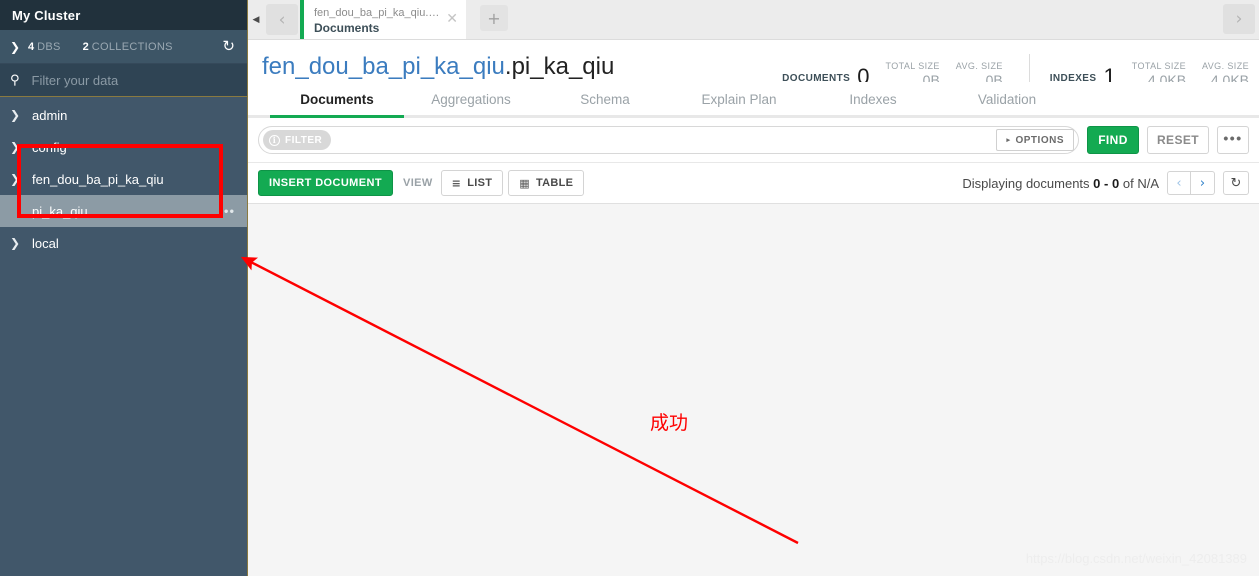 This screenshot has height=576, width=1259. I want to click on sidebar-item-fen-dou-ba-pi-ka-qiu: ❯ fen_dou_ba_pi_ka_qiu, so click(123, 179).